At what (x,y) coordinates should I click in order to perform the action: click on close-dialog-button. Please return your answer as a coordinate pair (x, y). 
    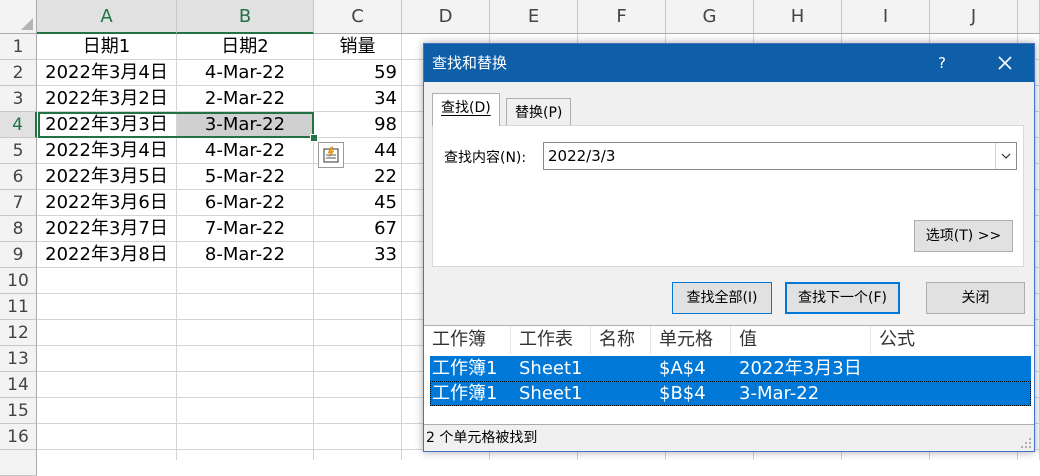
    Looking at the image, I should click on (1005, 63).